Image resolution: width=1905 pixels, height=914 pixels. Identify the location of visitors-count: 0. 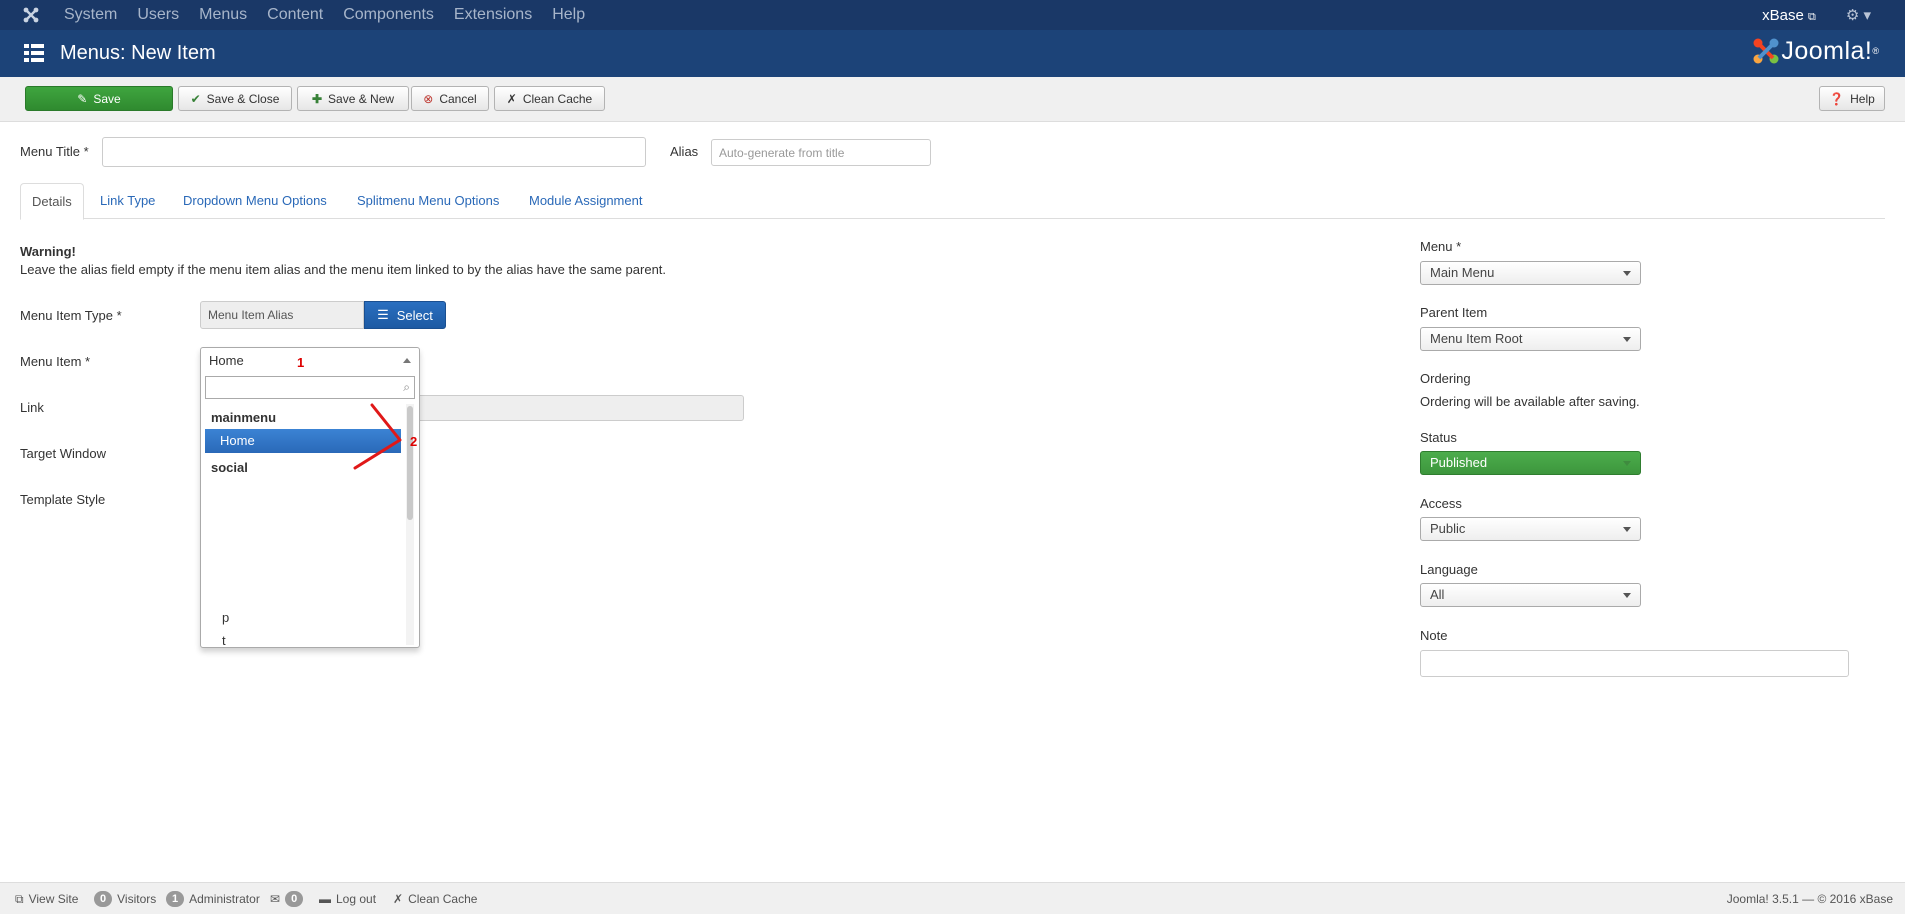
(103, 899).